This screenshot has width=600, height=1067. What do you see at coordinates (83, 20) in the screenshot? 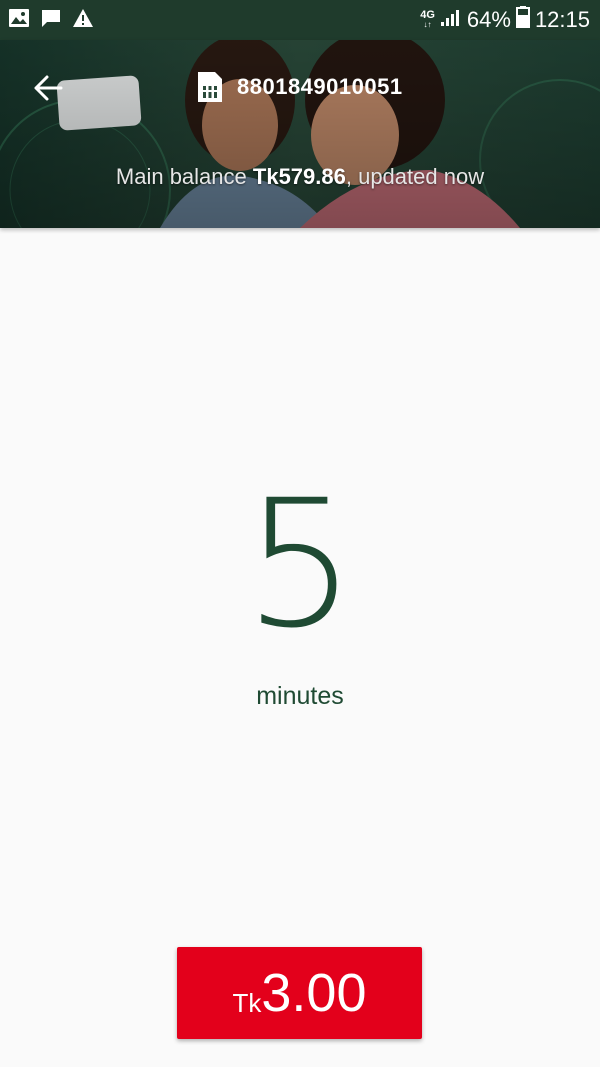
I see `warning-icon` at bounding box center [83, 20].